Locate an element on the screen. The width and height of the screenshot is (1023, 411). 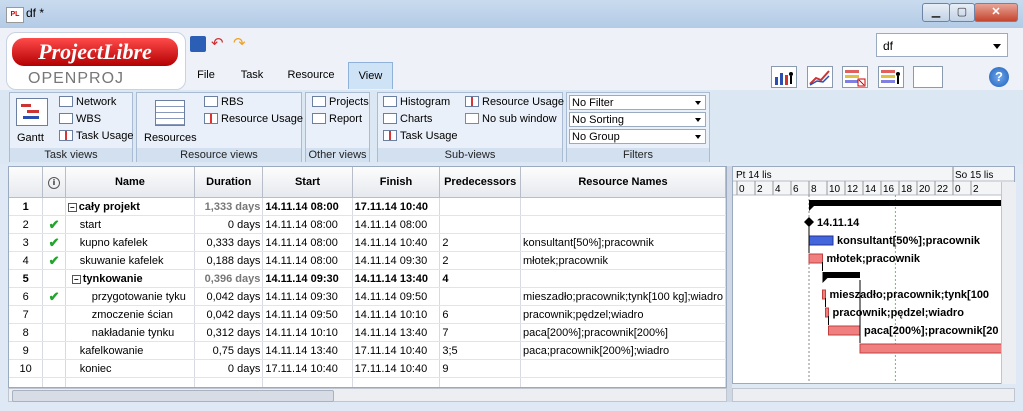
cell-duration: 1,333 days is located at coordinates (229, 206).